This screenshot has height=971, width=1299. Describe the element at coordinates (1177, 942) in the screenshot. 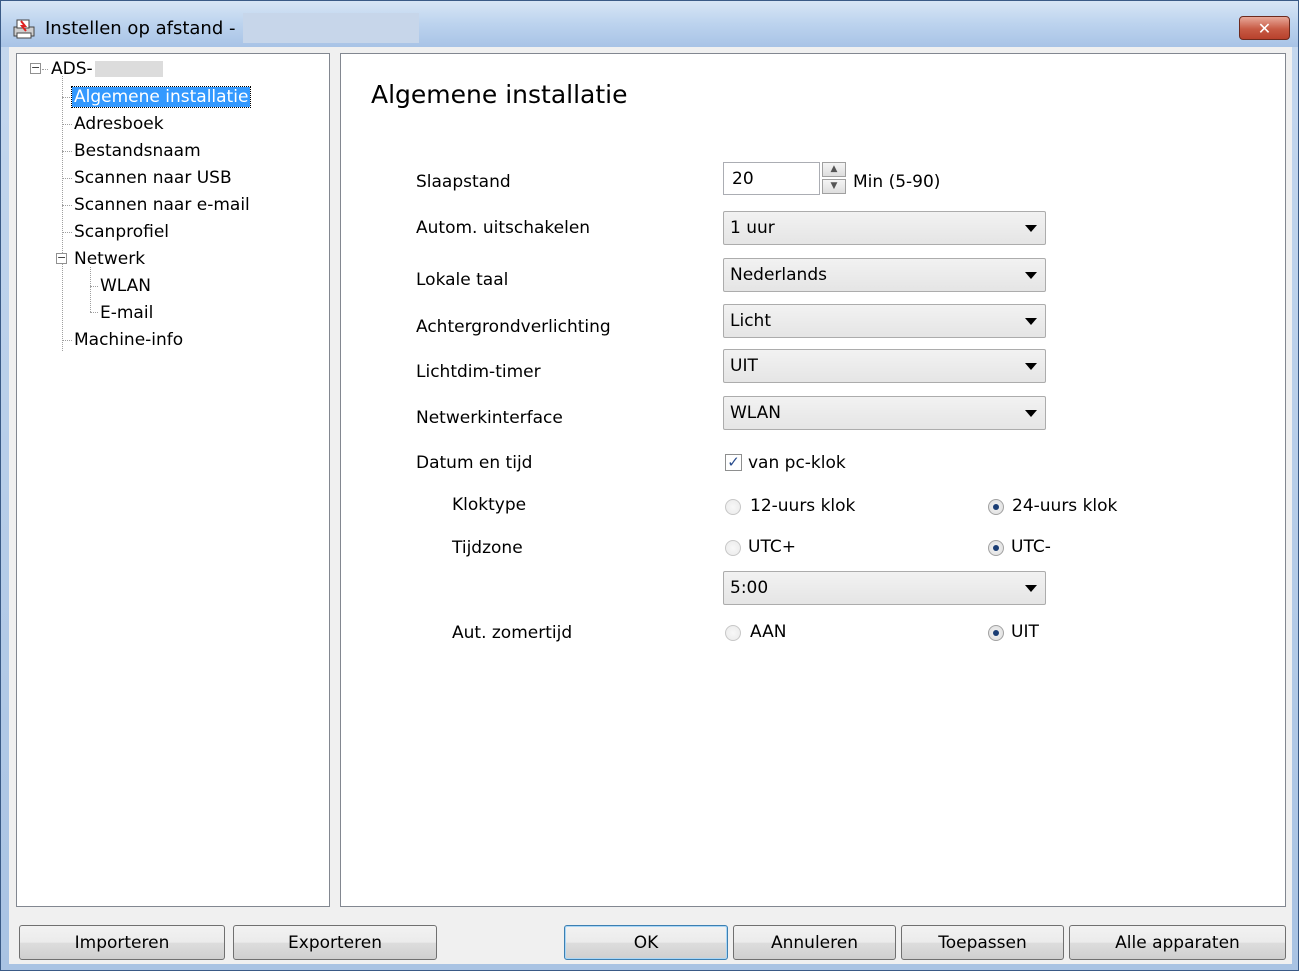

I see `all-devices-button: Alle apparaten` at that location.